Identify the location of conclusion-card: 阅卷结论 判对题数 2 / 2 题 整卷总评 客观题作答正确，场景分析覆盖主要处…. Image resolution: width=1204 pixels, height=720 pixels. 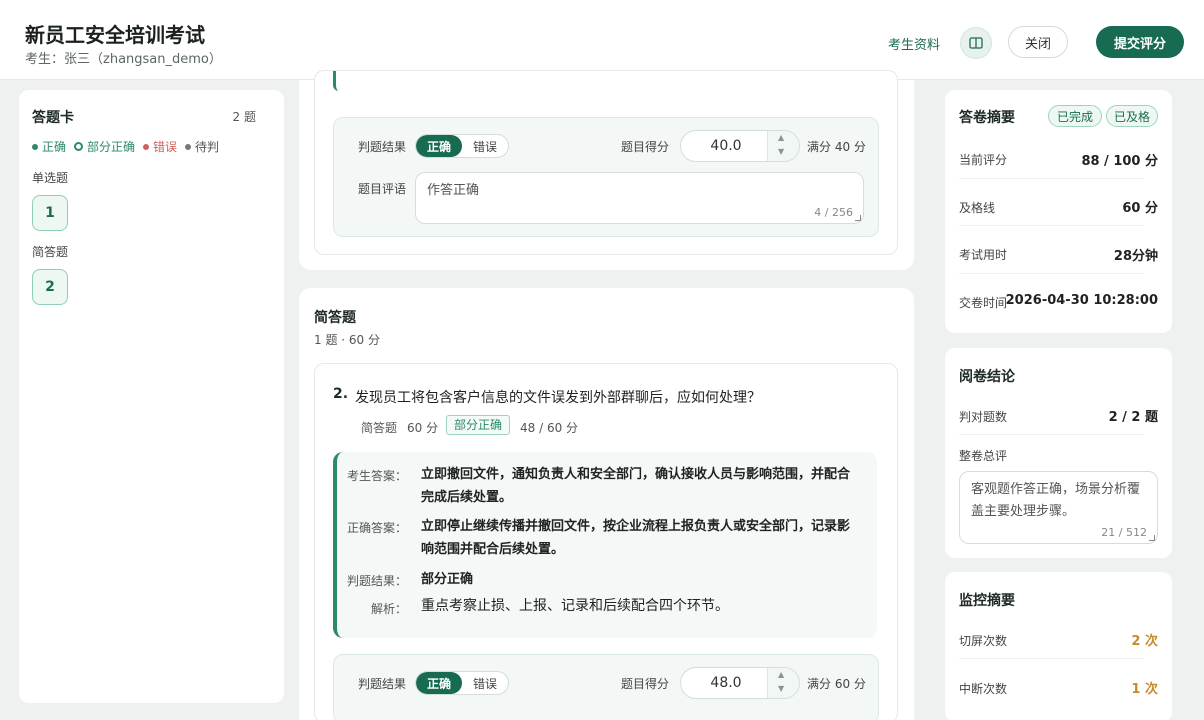
(1058, 453).